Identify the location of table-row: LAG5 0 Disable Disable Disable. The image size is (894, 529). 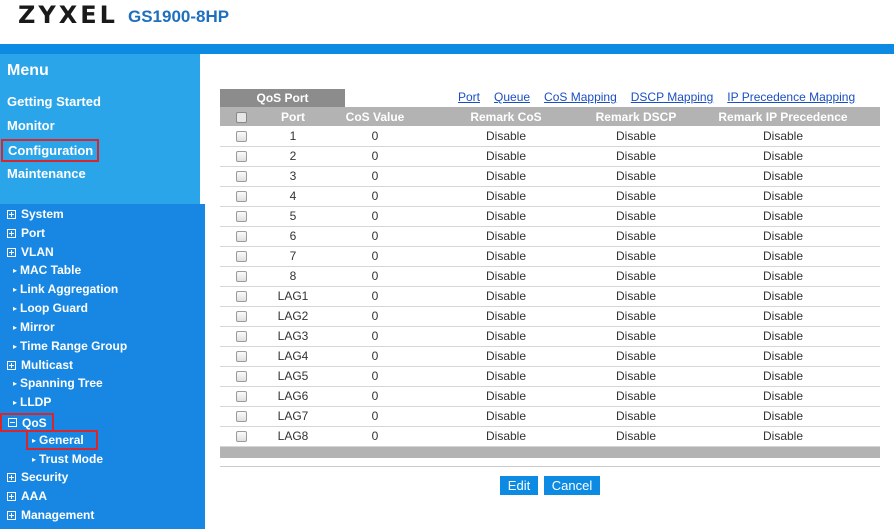
(550, 376).